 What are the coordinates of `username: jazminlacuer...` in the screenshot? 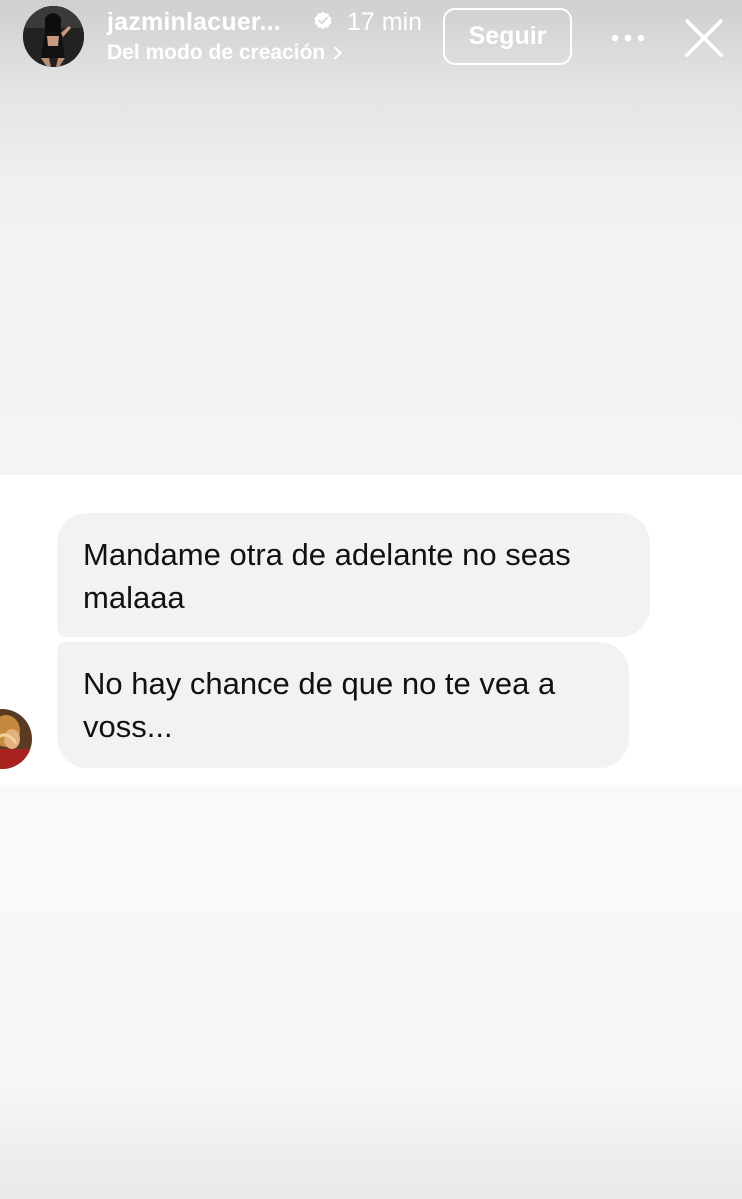 It's located at (194, 22).